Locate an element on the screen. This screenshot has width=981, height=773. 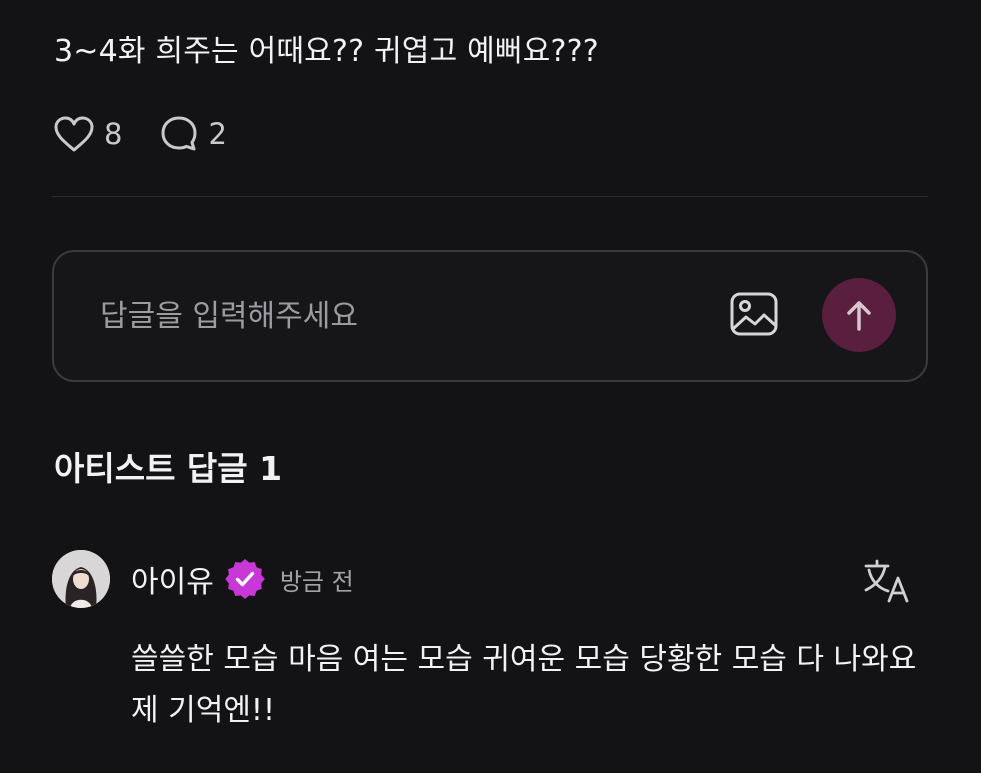
avatar-image is located at coordinates (81, 579).